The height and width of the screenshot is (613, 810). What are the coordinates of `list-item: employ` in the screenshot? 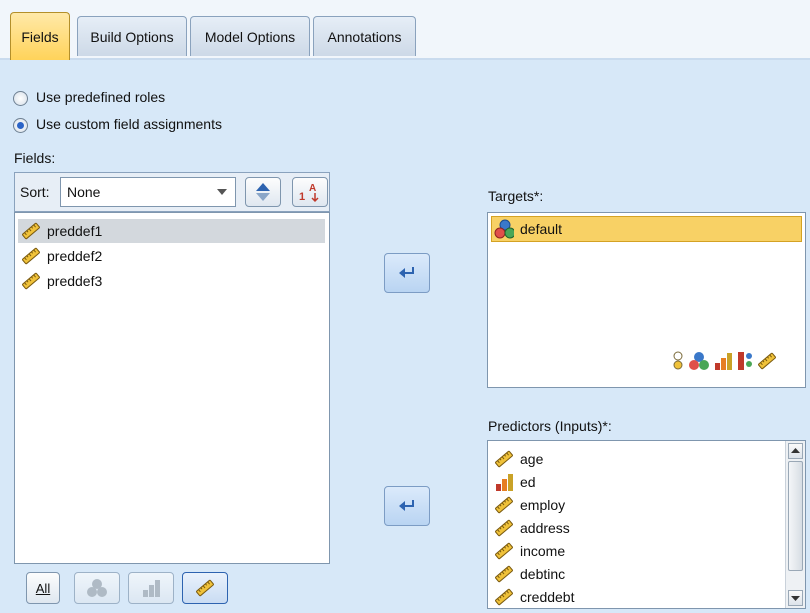 It's located at (529, 505).